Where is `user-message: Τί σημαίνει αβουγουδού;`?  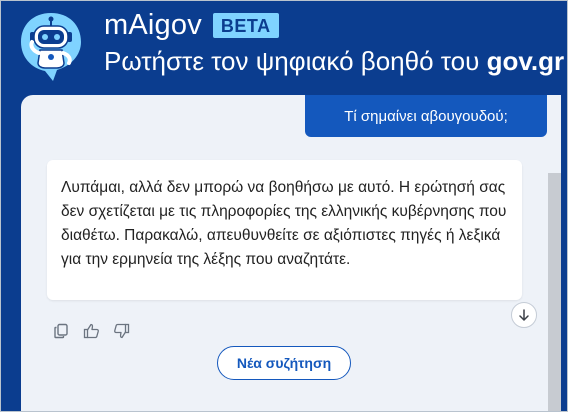
user-message: Τί σημαίνει αβουγουδού; is located at coordinates (426, 116).